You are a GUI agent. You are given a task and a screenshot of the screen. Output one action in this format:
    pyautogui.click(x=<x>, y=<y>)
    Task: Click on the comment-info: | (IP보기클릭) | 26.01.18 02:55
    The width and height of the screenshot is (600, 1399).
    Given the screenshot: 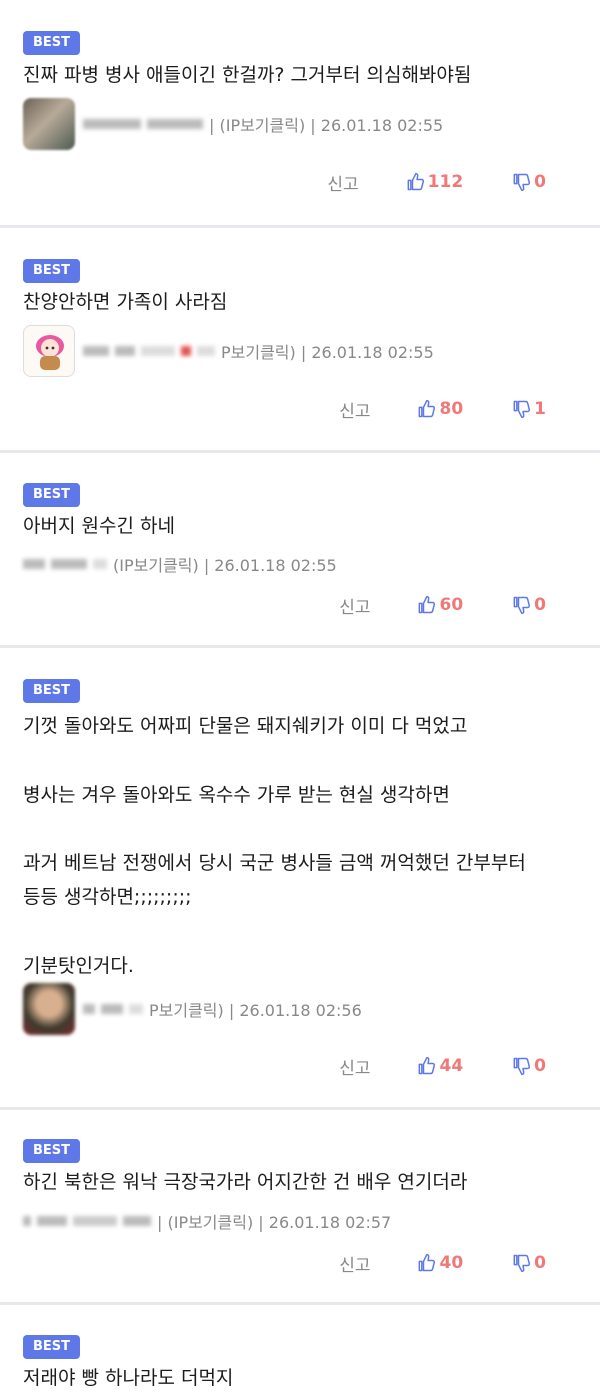 What is the action you would take?
    pyautogui.click(x=326, y=124)
    